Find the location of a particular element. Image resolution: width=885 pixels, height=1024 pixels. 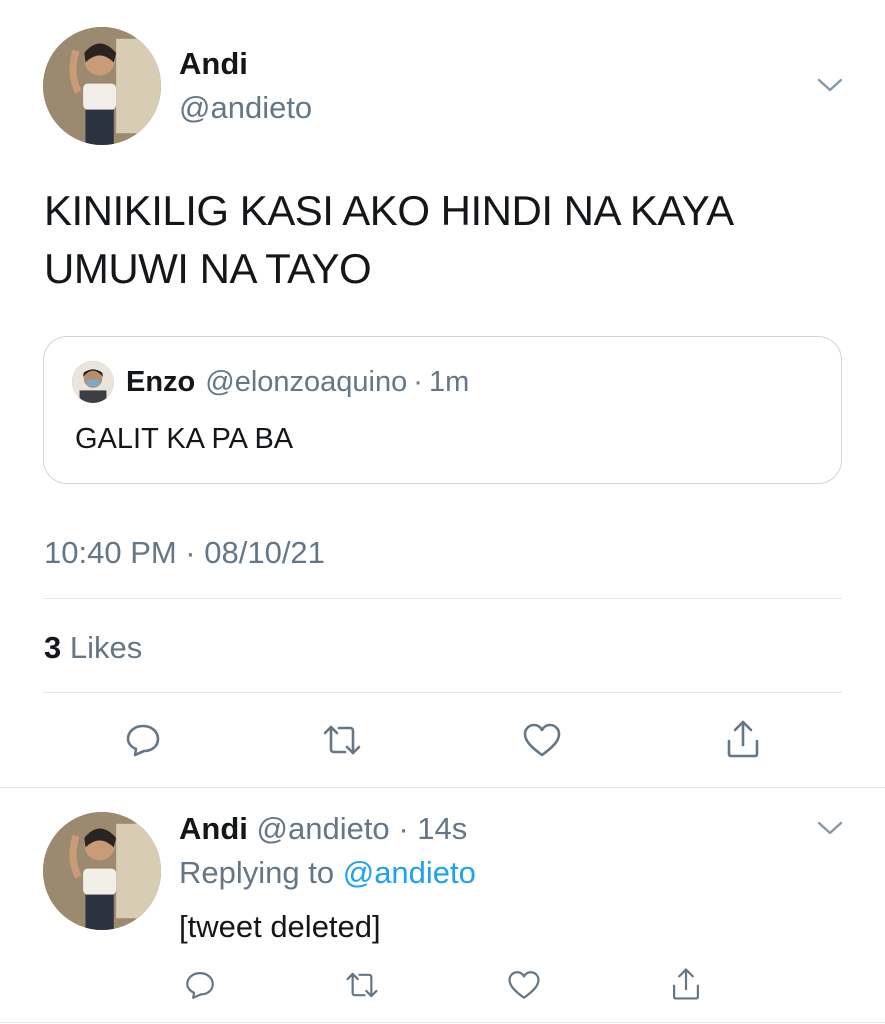

author-avatar is located at coordinates (102, 86).